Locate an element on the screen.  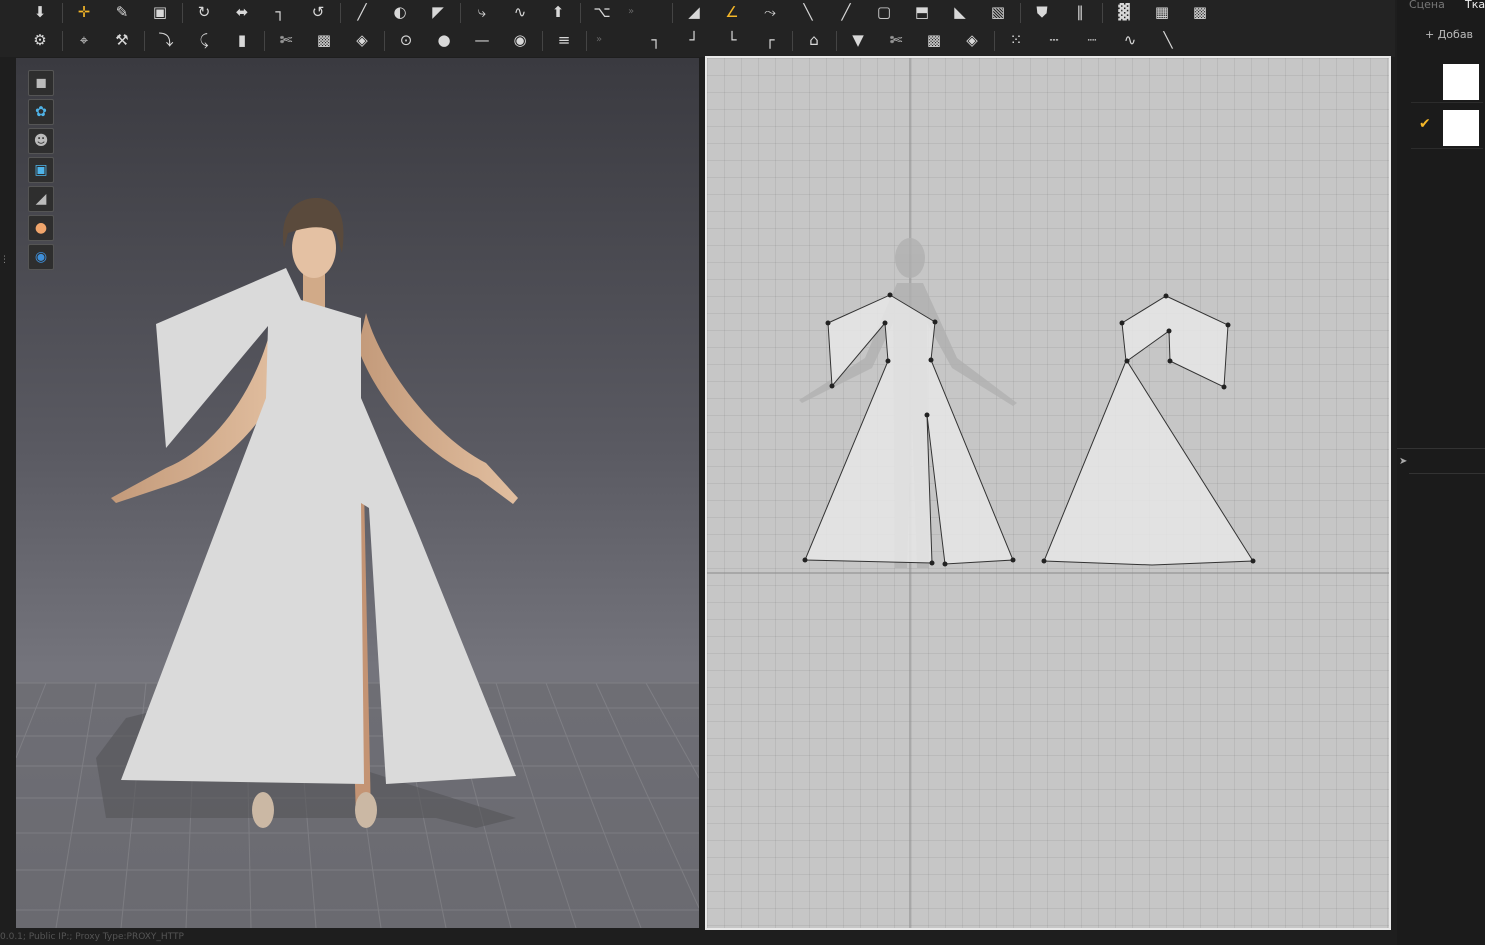
angle-tool-icon: ∠ is located at coordinates (732, 12).